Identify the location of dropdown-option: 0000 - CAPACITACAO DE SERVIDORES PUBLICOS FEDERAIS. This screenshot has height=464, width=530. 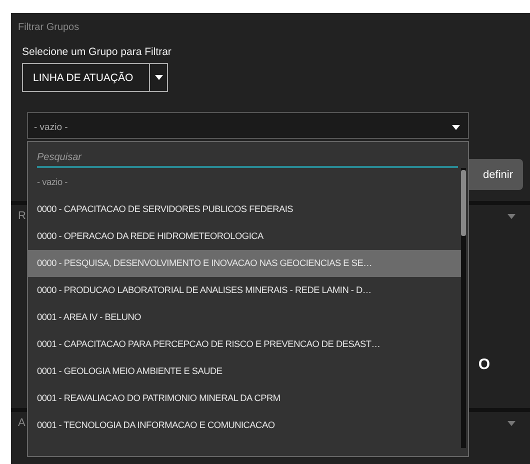
(245, 209).